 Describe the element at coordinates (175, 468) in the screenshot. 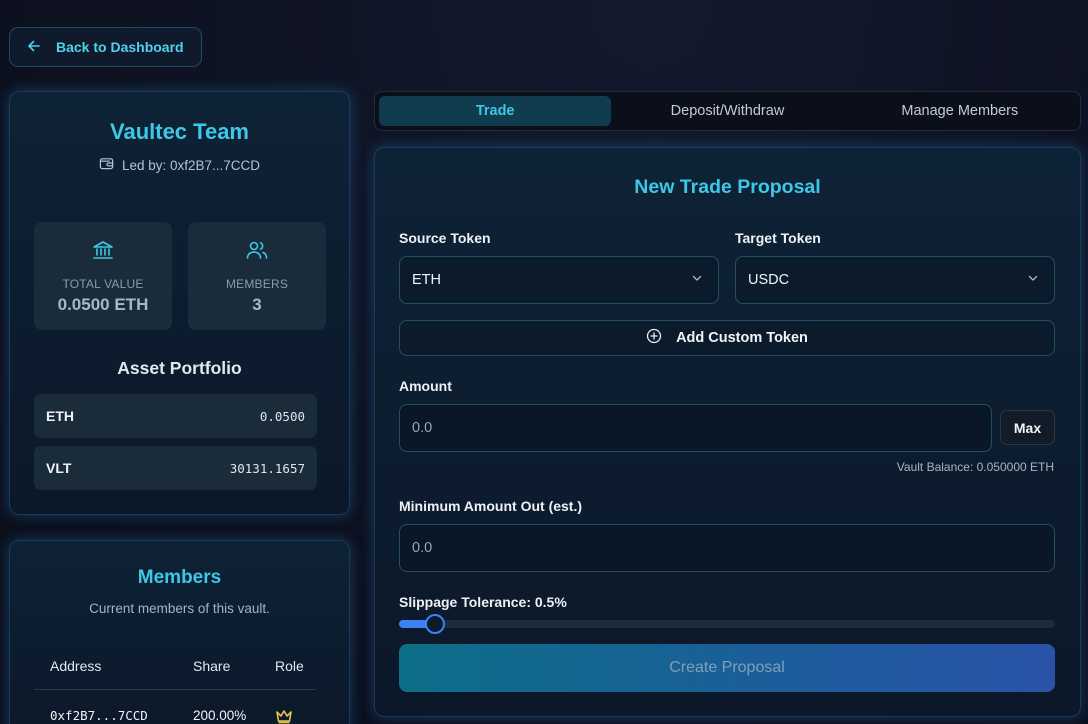

I see `asset-row: VLT 30131.1657` at that location.